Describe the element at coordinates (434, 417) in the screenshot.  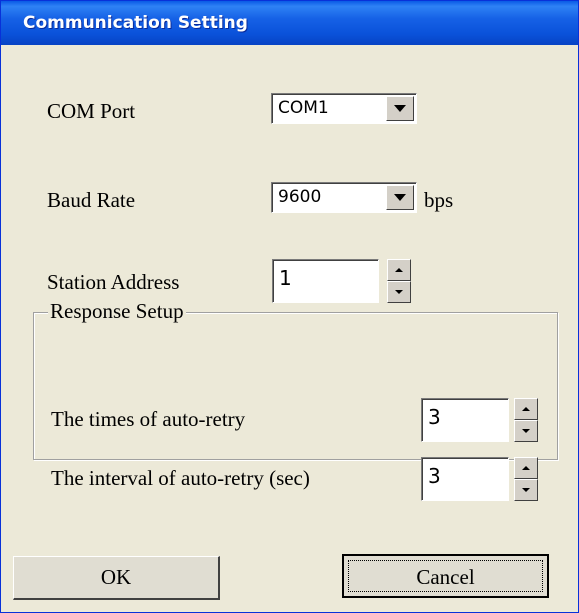
I see `retry-times-value: 3` at that location.